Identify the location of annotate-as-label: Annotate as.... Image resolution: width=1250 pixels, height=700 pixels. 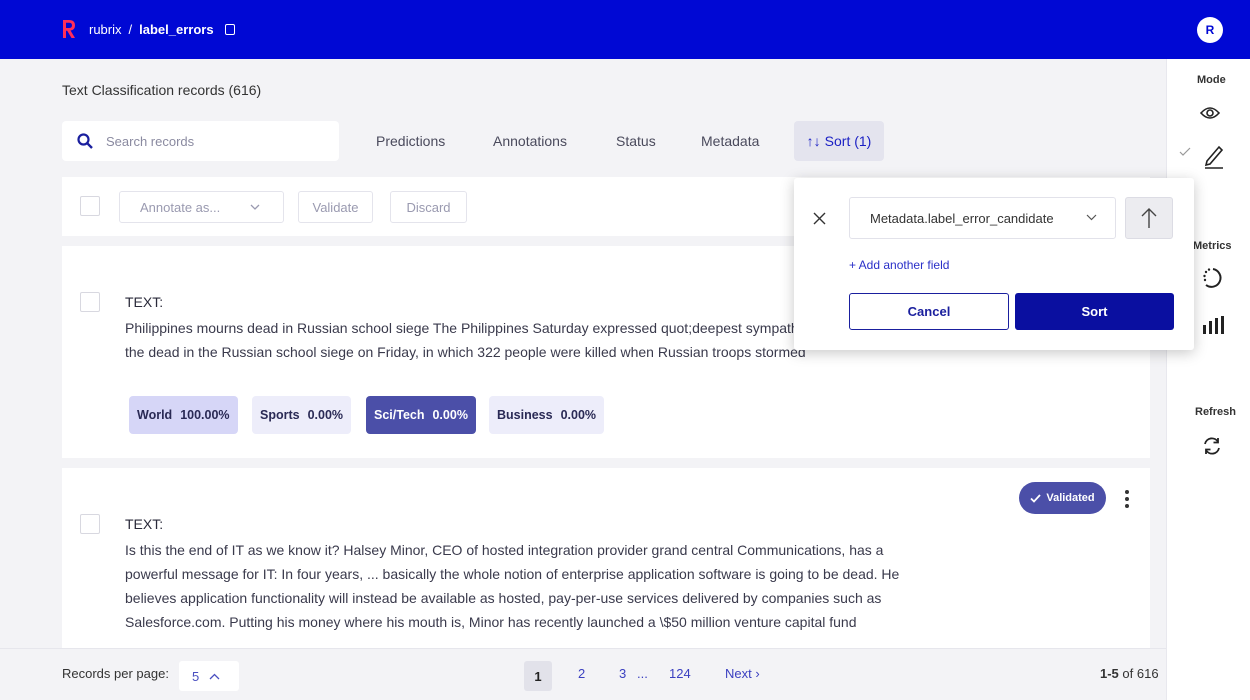
(180, 207).